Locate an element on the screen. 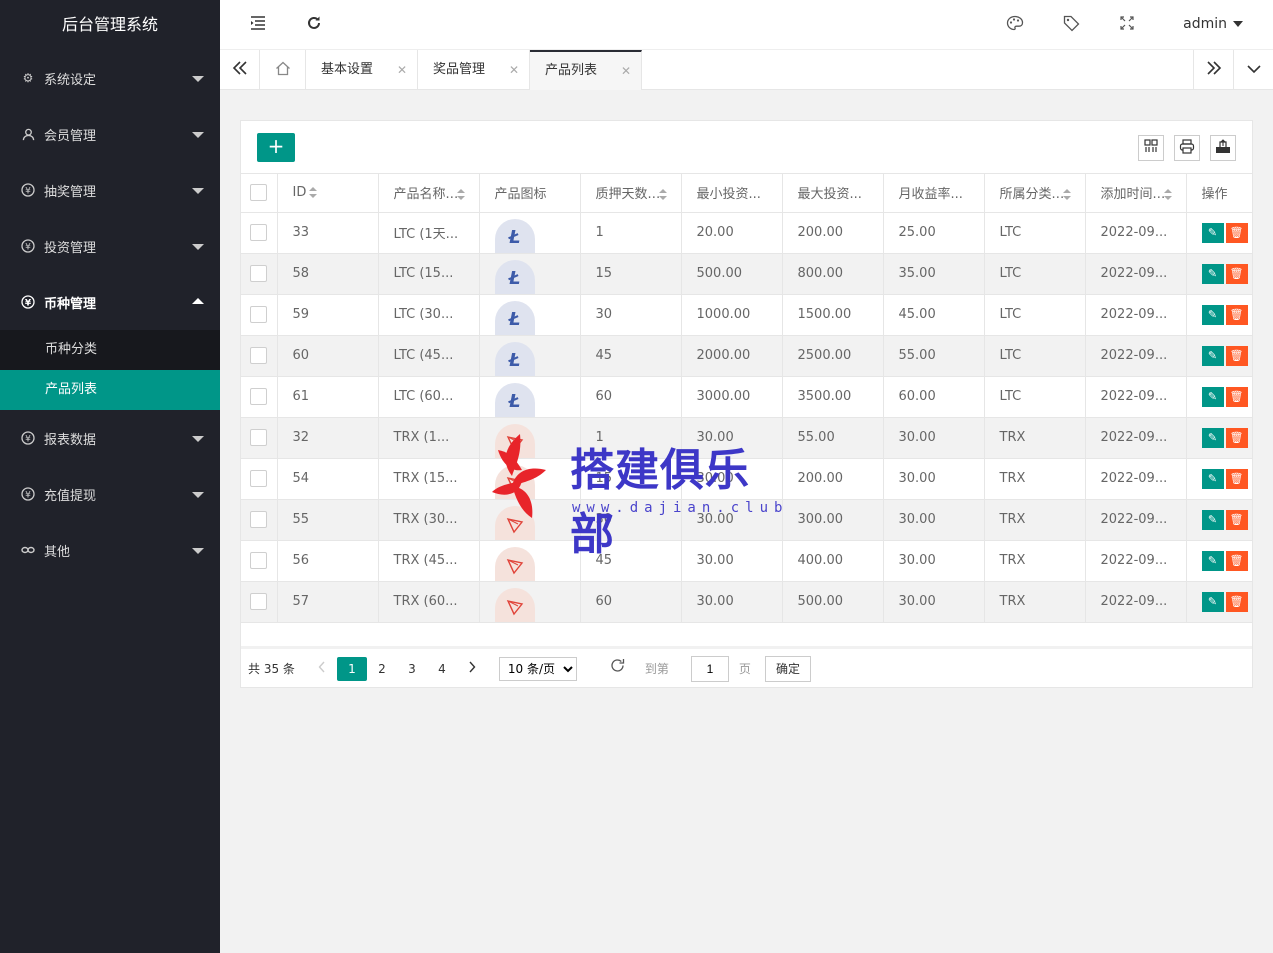  sidebar-item-deposit-withdraw: ¥ 充值提现 is located at coordinates (110, 494).